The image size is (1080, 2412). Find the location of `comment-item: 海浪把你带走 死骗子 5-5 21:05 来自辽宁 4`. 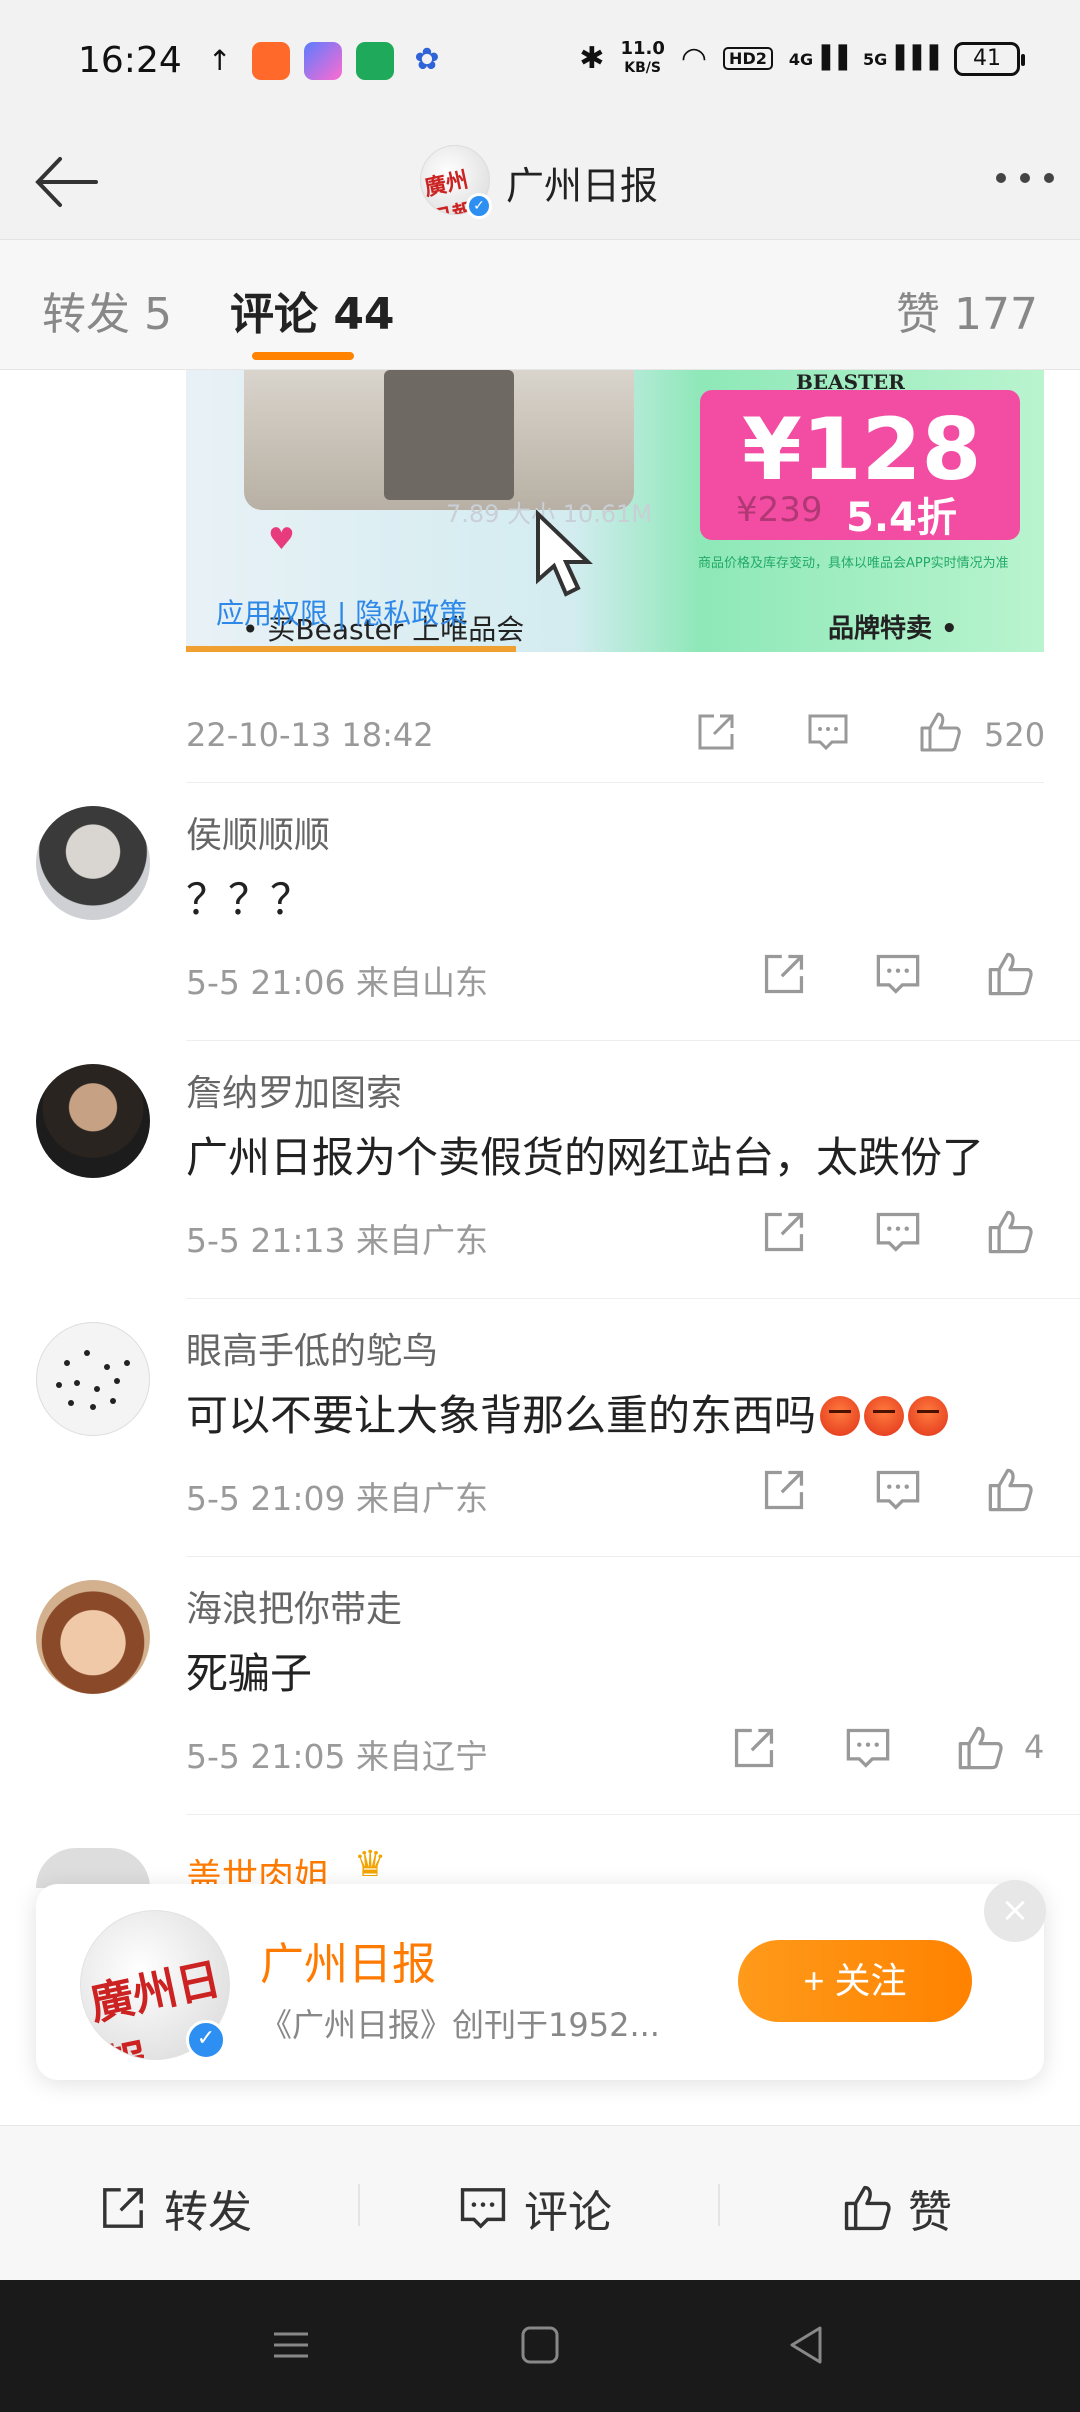

comment-item: 海浪把你带走 死骗子 5-5 21:05 来自辽宁 4 is located at coordinates (540, 1685).